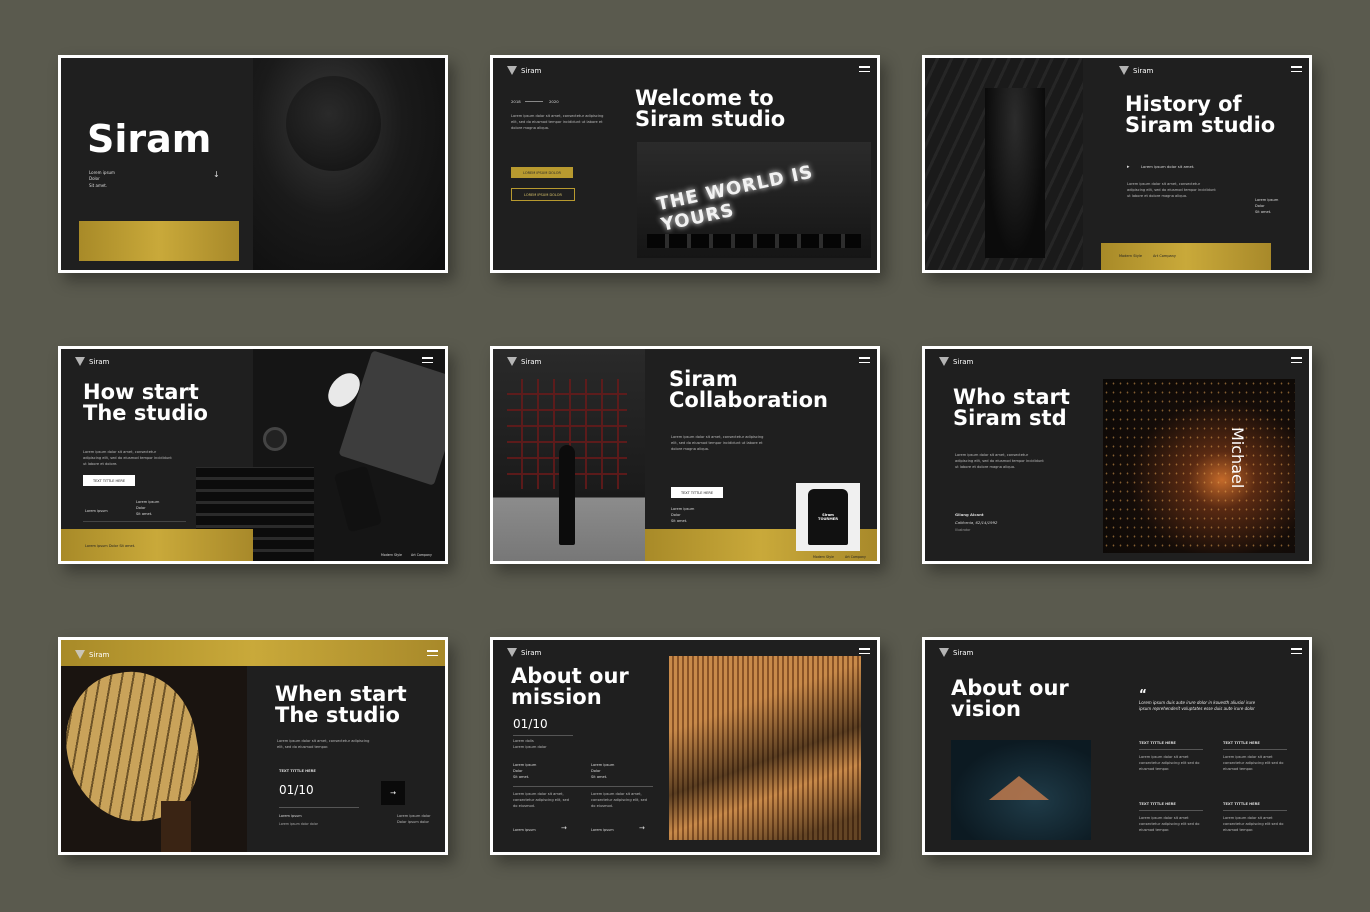 The width and height of the screenshot is (1370, 912). What do you see at coordinates (603, 771) in the screenshot?
I see `column-2: Lorem ipsum Dolor Sit amet.` at bounding box center [603, 771].